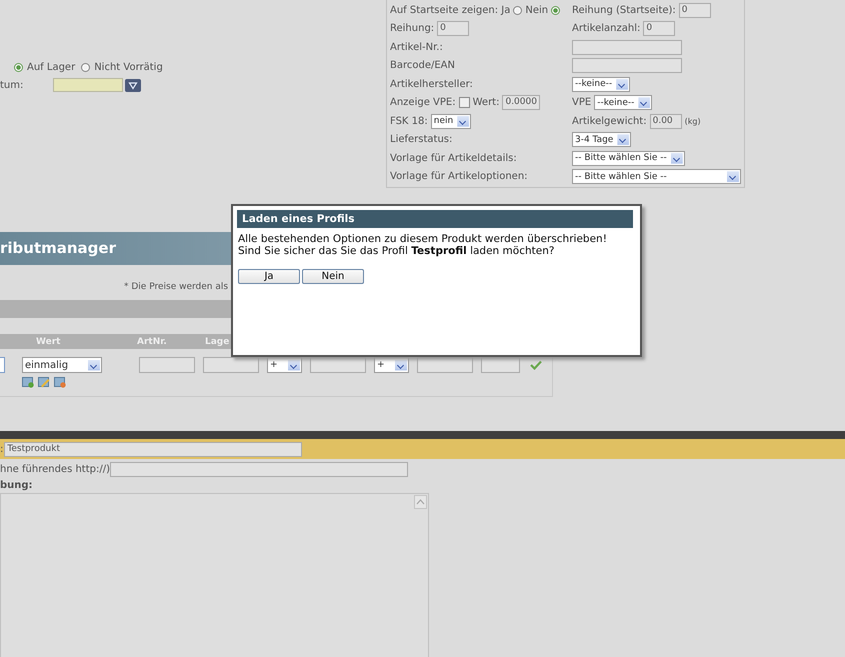 This screenshot has width=845, height=657. I want to click on radio-label: Nicht Vorrätig, so click(128, 67).